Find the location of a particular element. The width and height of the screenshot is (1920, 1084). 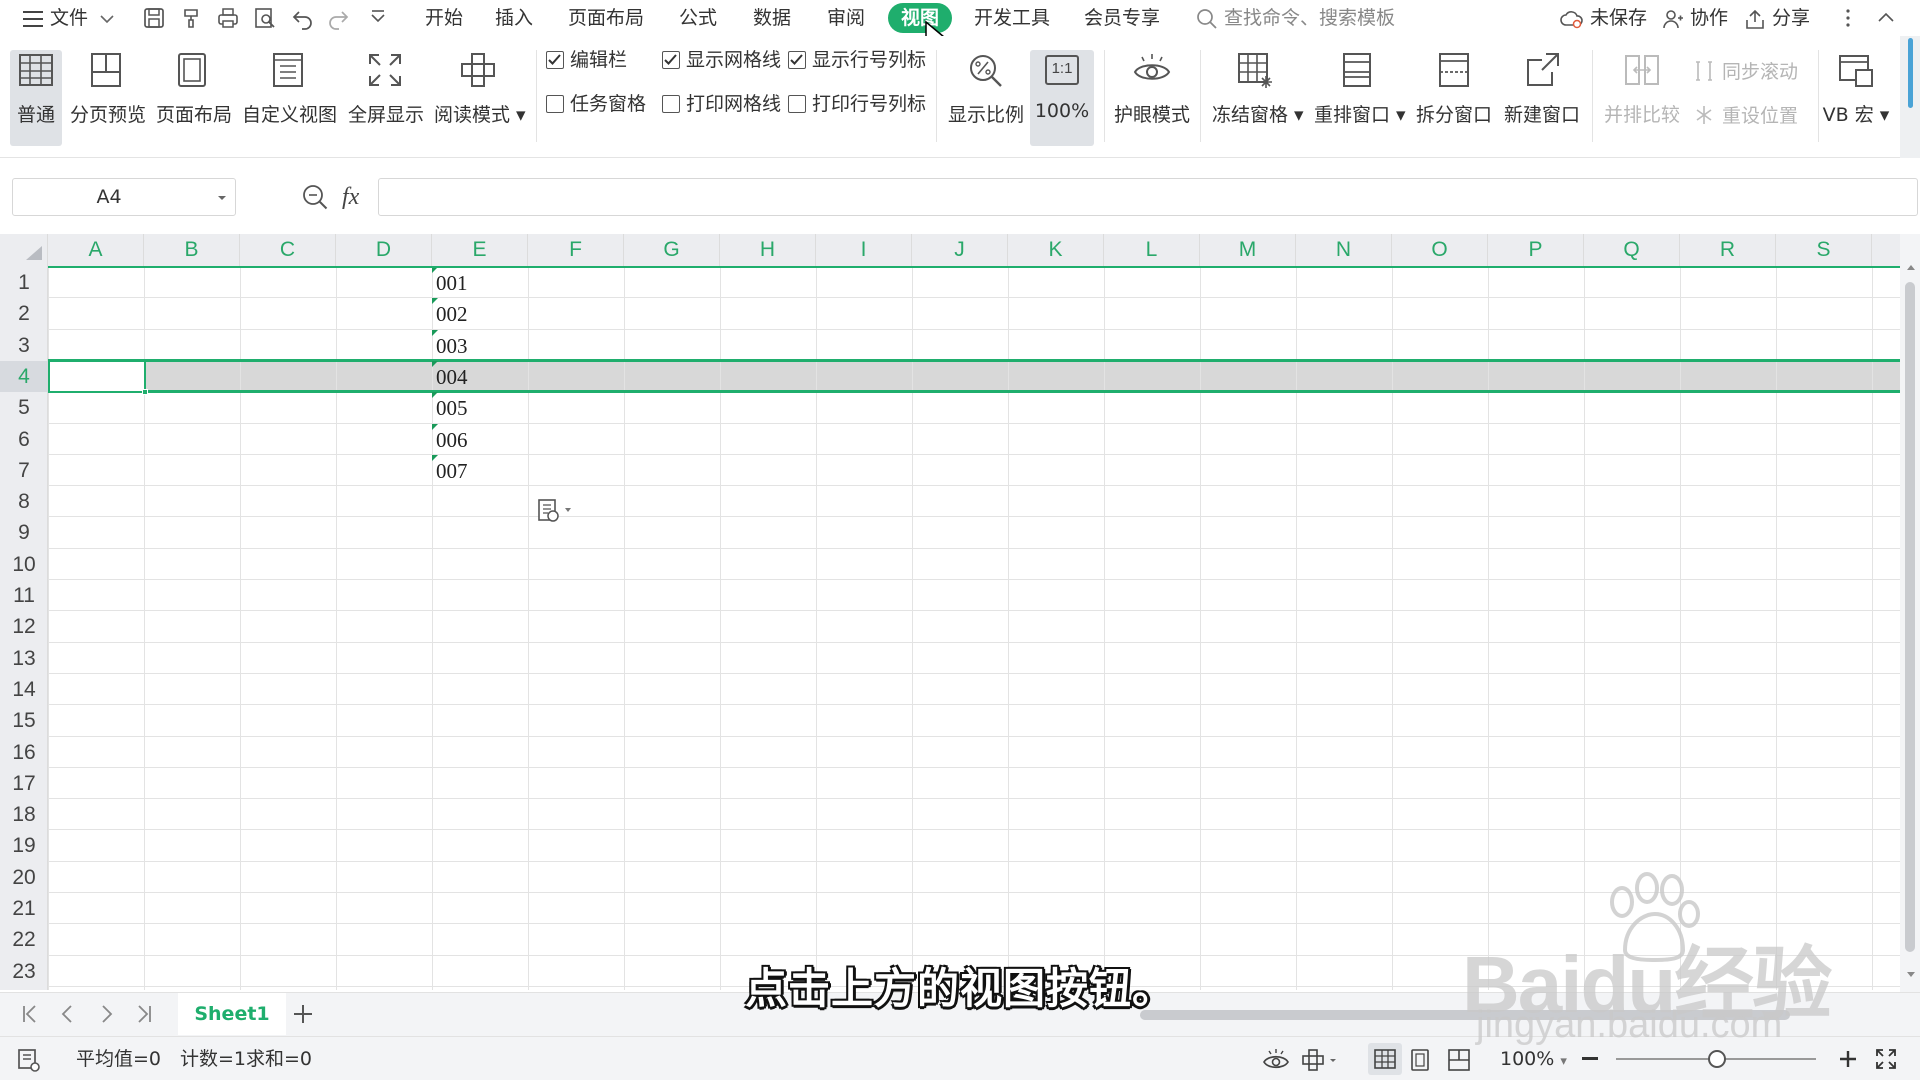

chevron-down-icon is located at coordinates (222, 197).